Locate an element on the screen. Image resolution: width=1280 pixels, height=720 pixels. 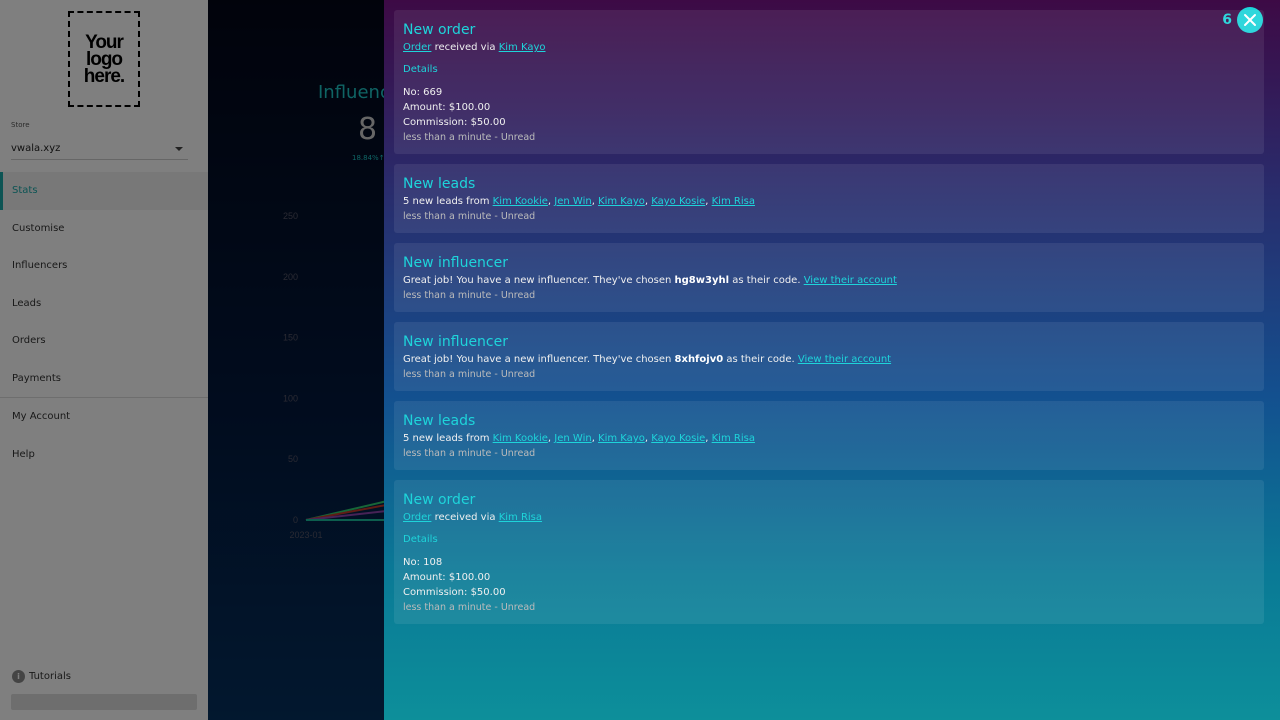
y-tick-label: 250 is located at coordinates (290, 216).